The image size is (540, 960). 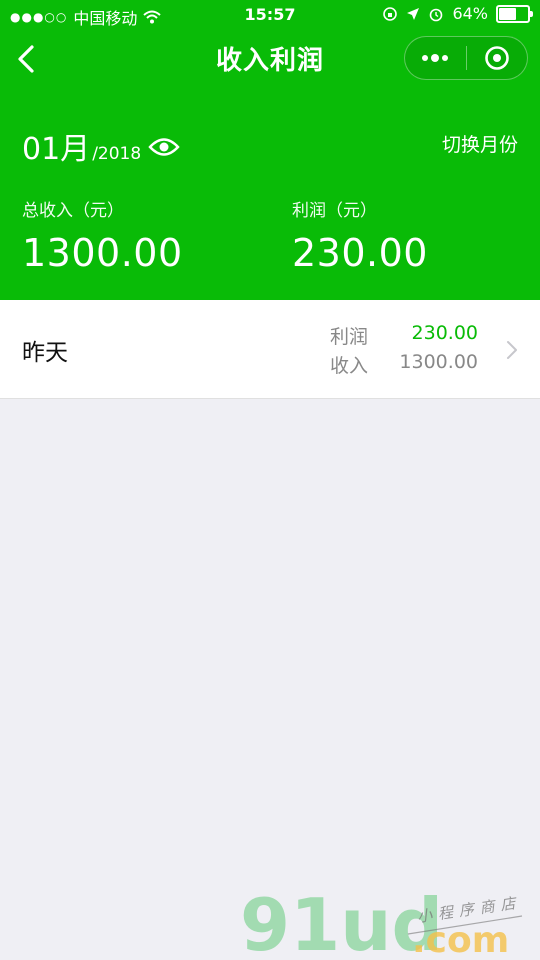 What do you see at coordinates (270, 15) in the screenshot?
I see `status-bar: ●●●○○ 中国移动 15:57 64%` at bounding box center [270, 15].